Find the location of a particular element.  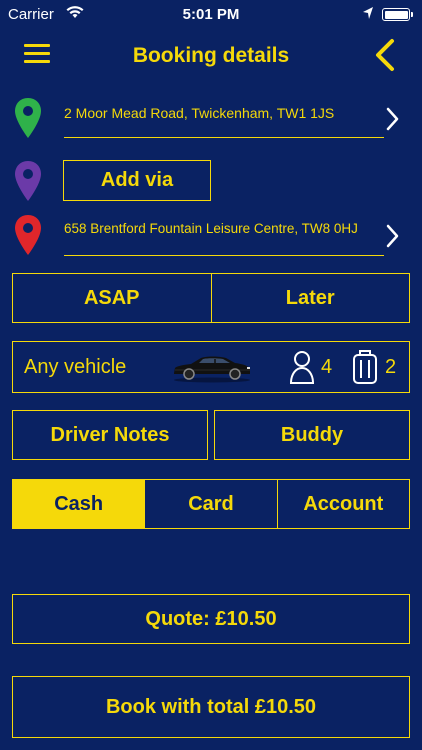

status-bar: Carrier 5:01 PM is located at coordinates (211, 15).